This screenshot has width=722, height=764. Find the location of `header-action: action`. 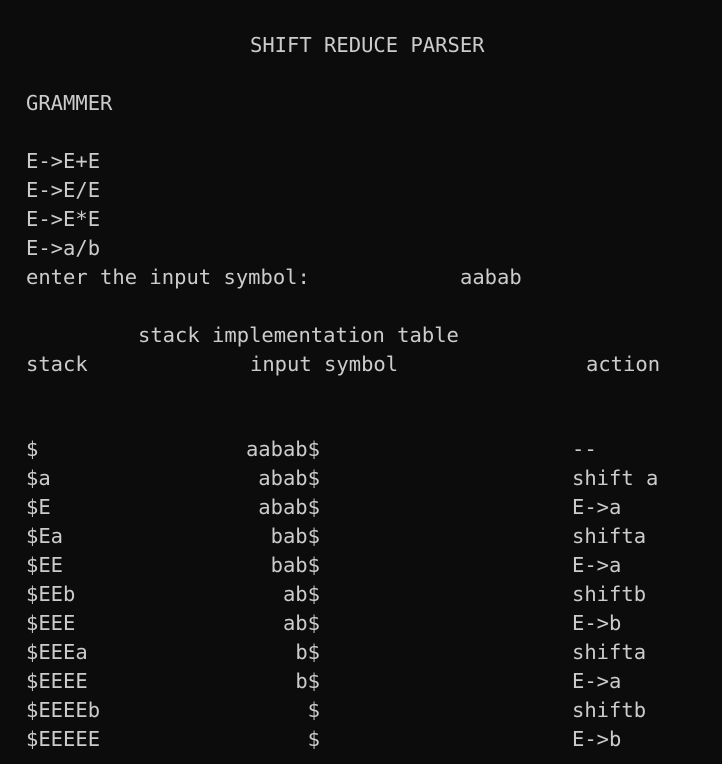

header-action: action is located at coordinates (623, 364).